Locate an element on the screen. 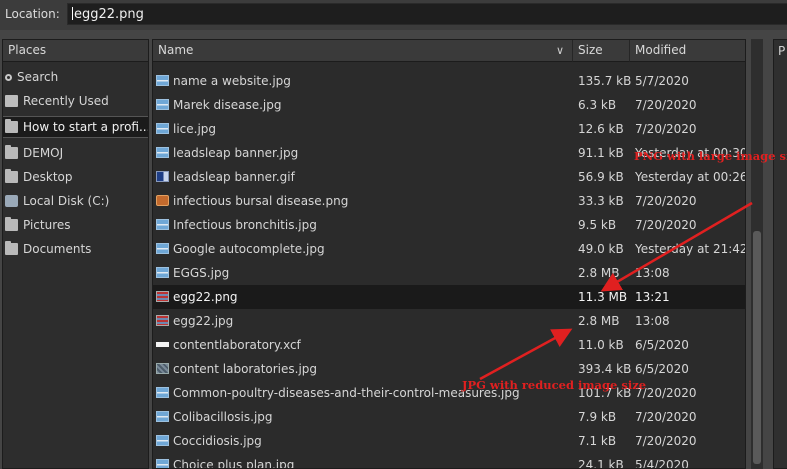  file-size: 6.3 kB is located at coordinates (597, 105).